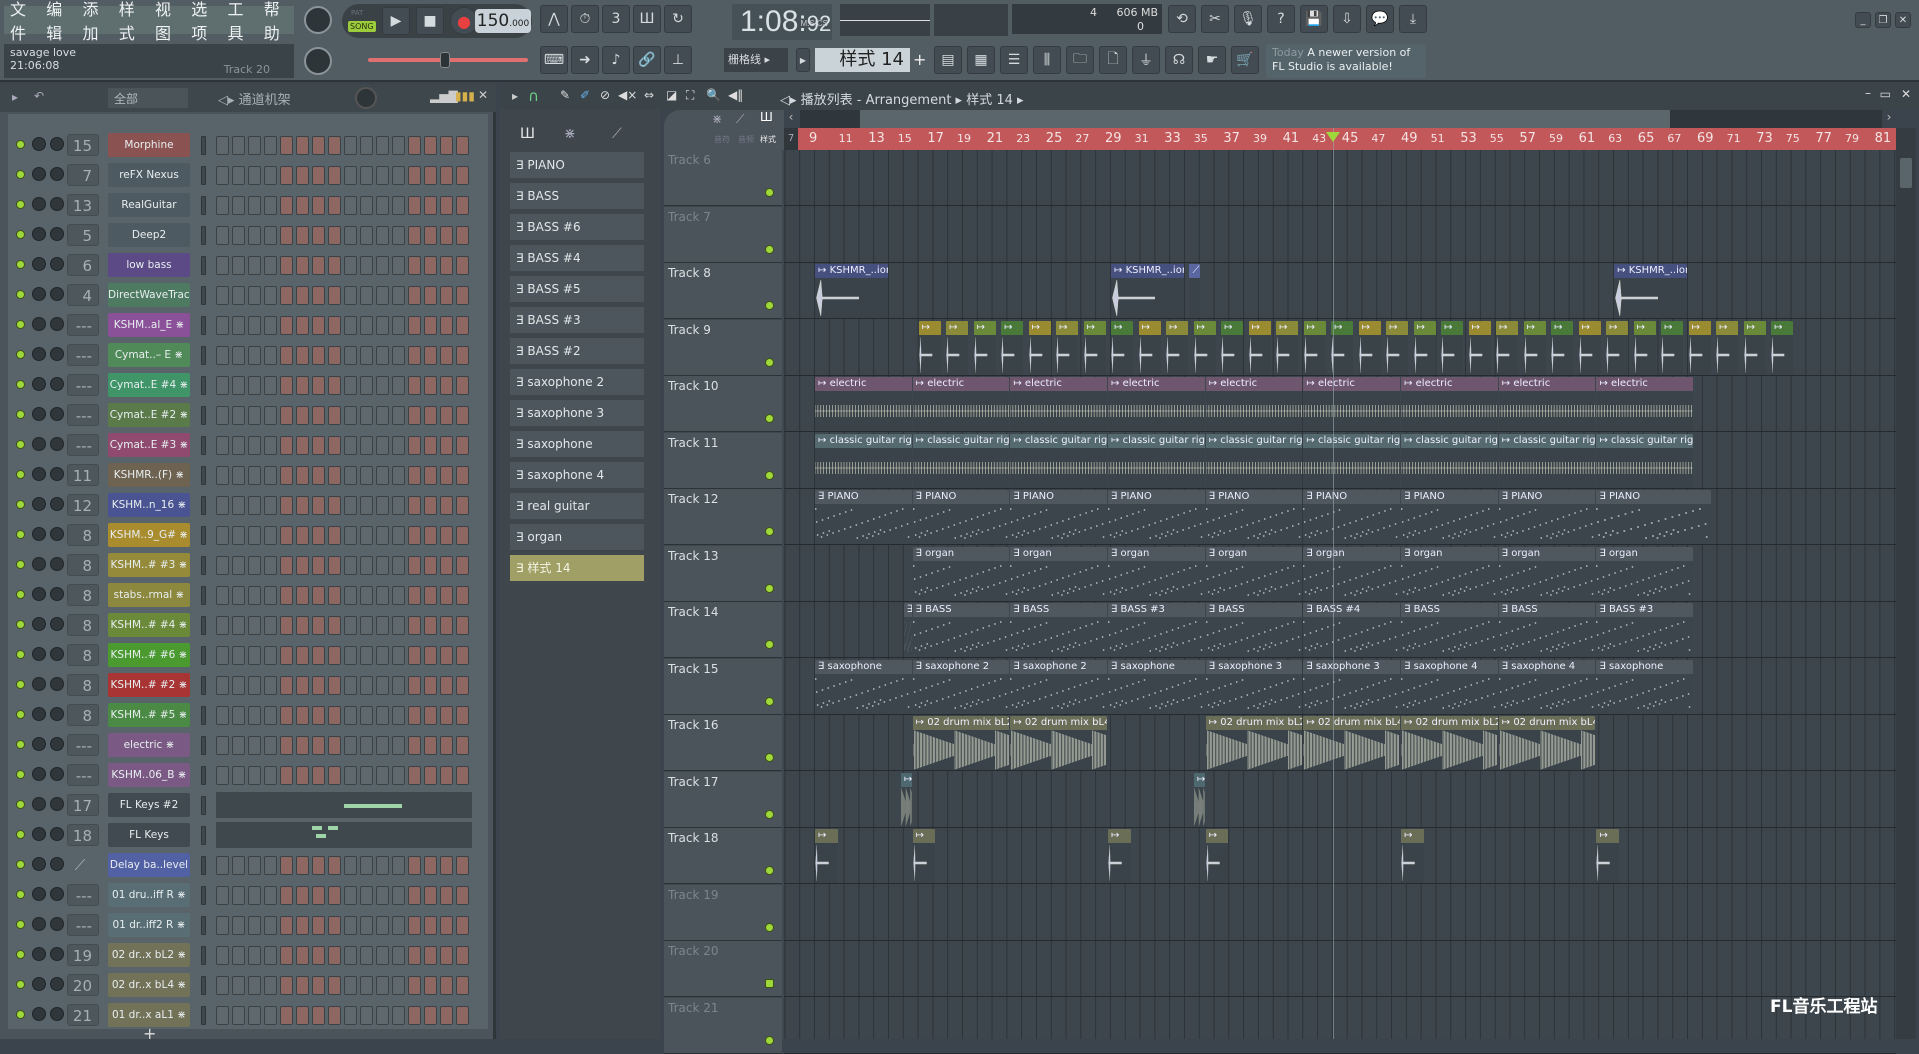 This screenshot has width=1919, height=1054. Describe the element at coordinates (862, 60) in the screenshot. I see `pattern-selector: 样式 14` at that location.